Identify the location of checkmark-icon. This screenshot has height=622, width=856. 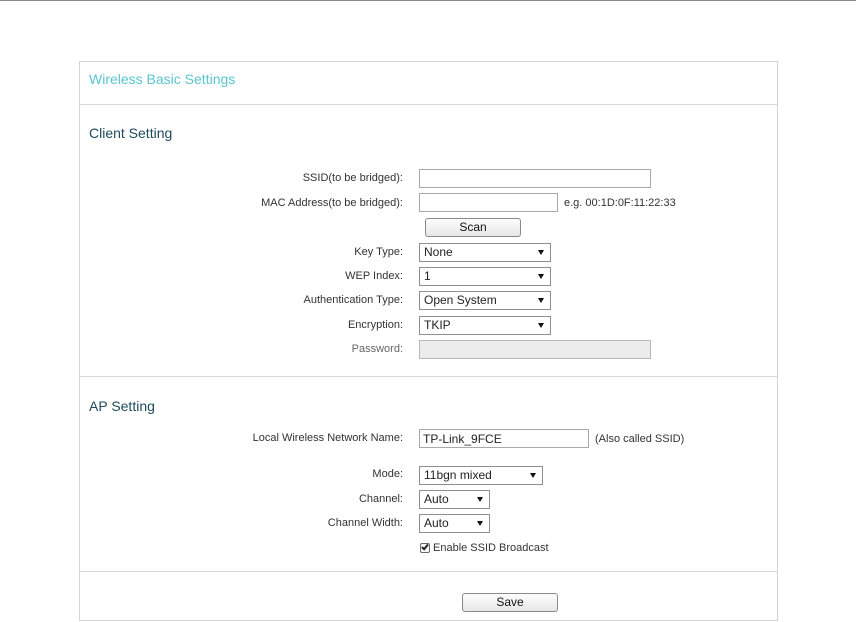
(425, 546).